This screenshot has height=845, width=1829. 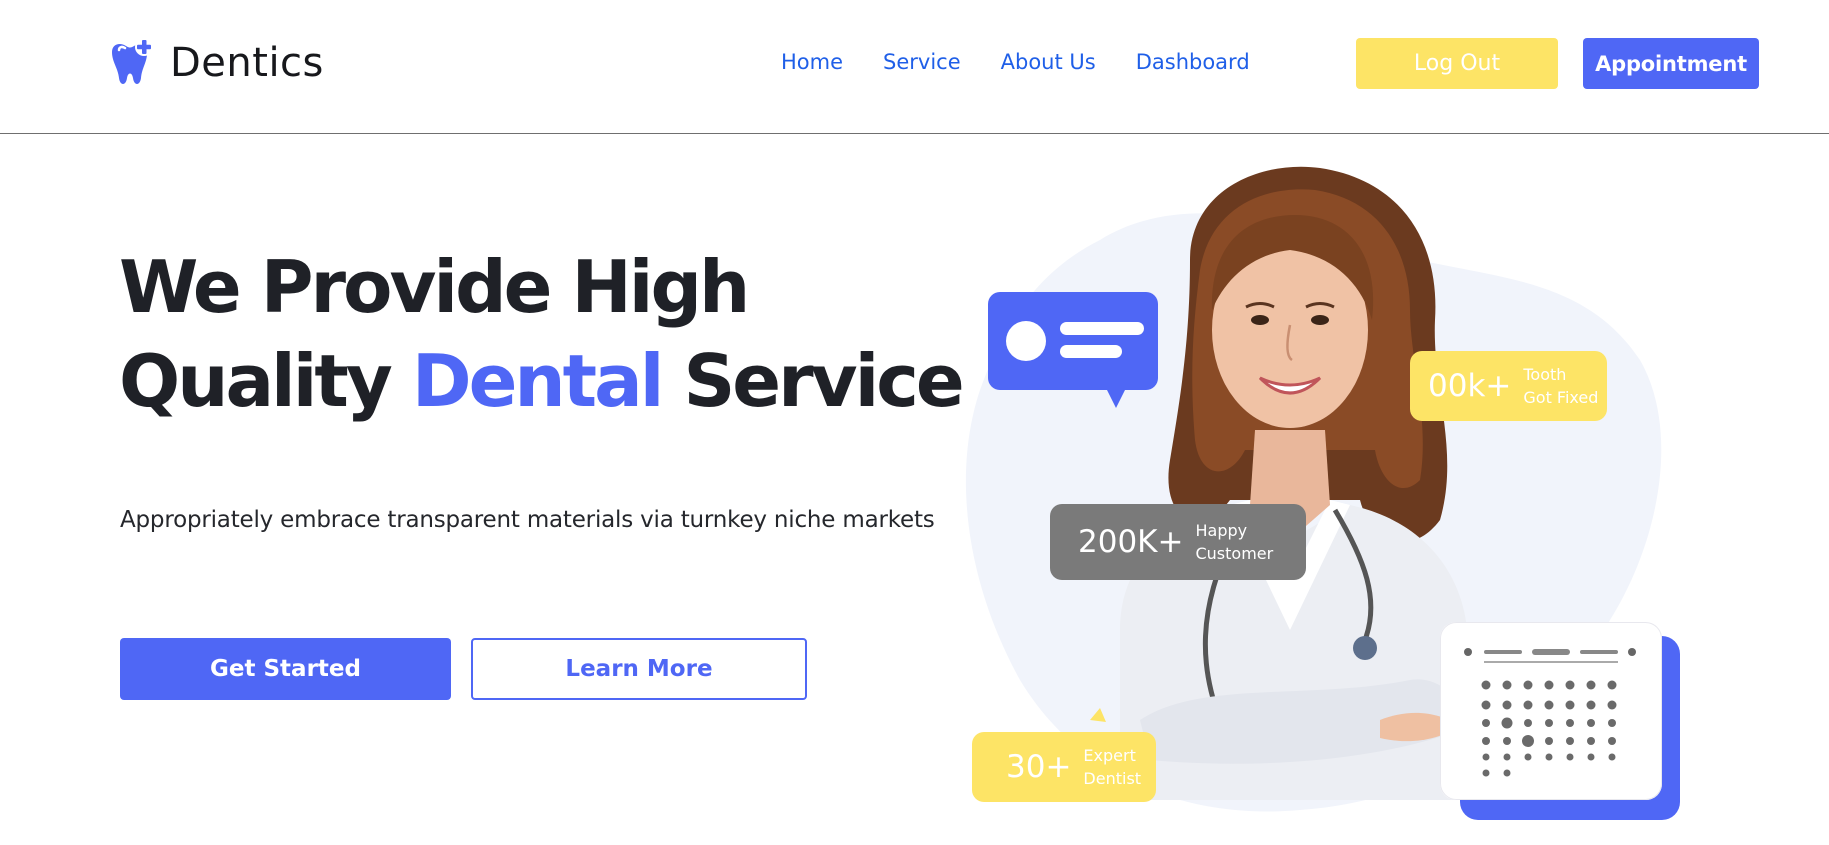 What do you see at coordinates (247, 63) in the screenshot?
I see `brand-name: Dentics` at bounding box center [247, 63].